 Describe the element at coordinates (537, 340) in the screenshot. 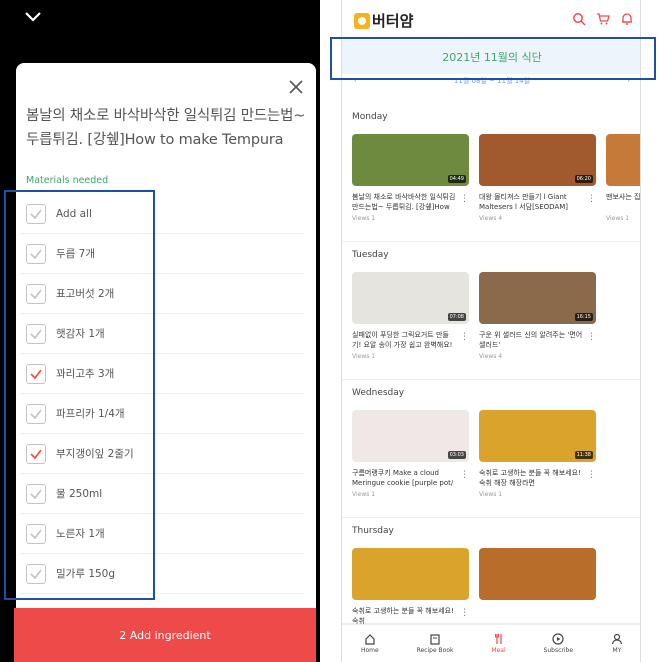

I see `video-title: 구운 위 샐러드 신의 알려주는 '면어 샐러드'` at that location.